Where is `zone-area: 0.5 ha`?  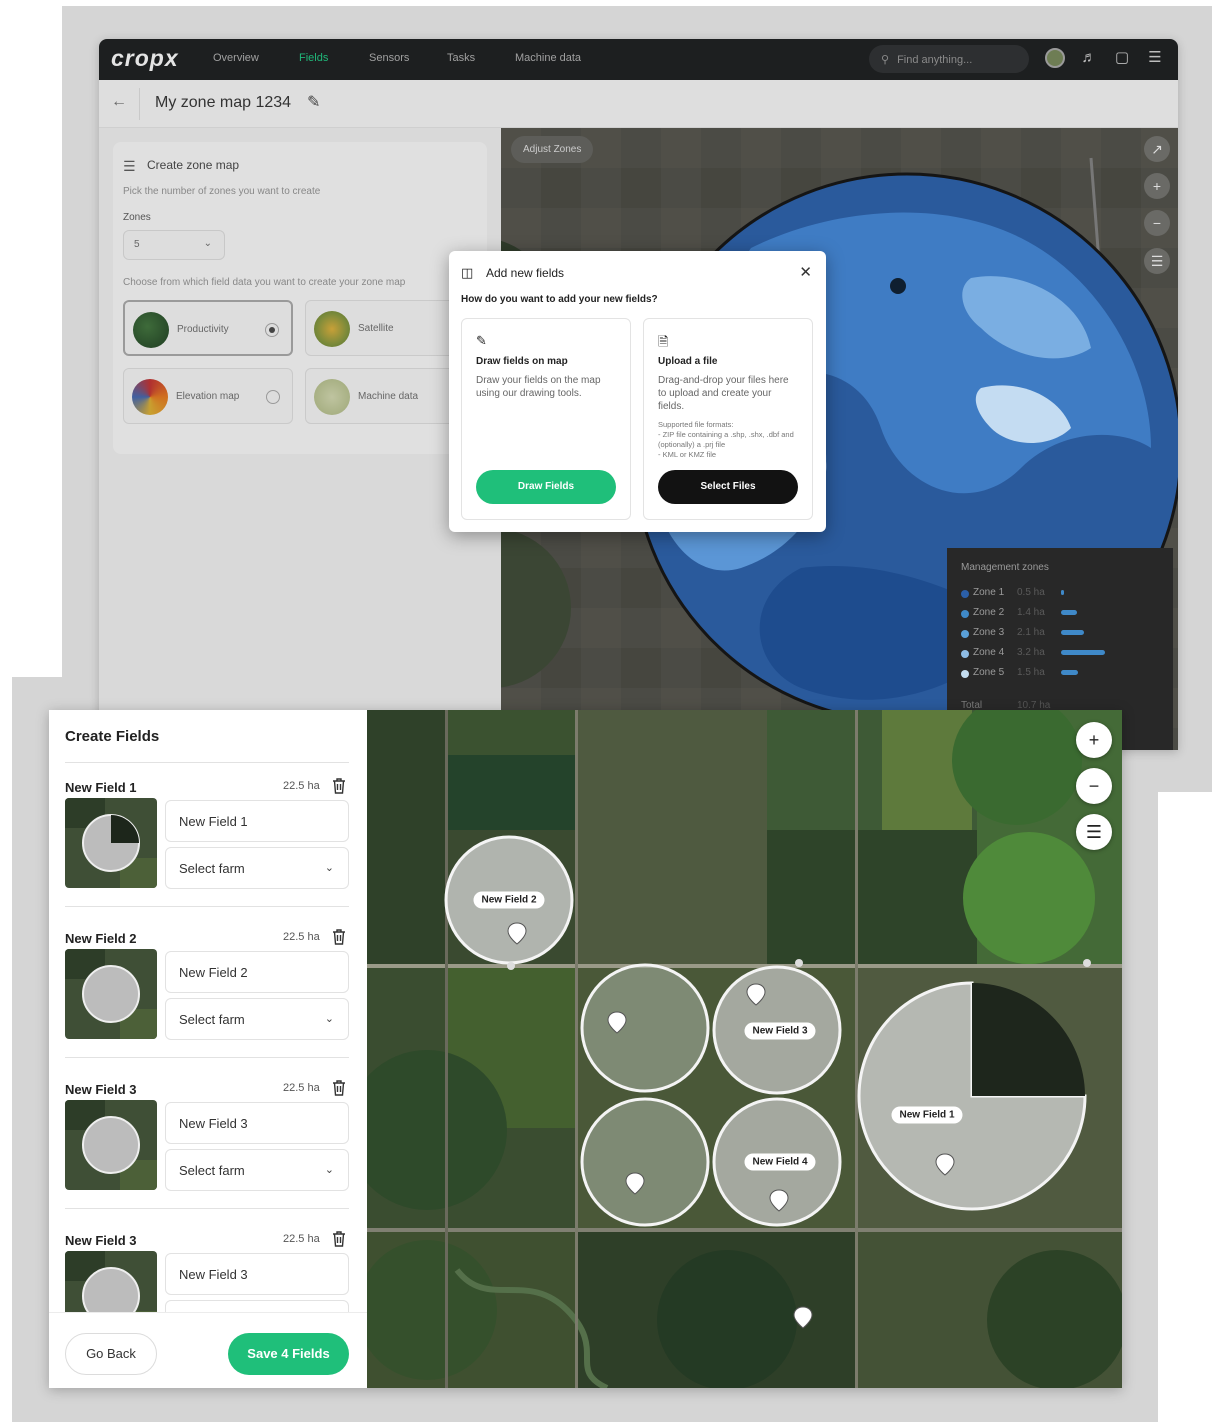
zone-area: 0.5 ha is located at coordinates (1031, 592).